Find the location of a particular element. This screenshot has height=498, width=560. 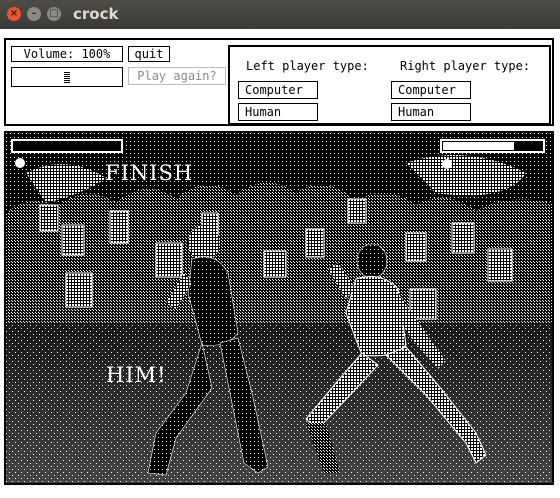

announcement-him: HIM! is located at coordinates (136, 375).